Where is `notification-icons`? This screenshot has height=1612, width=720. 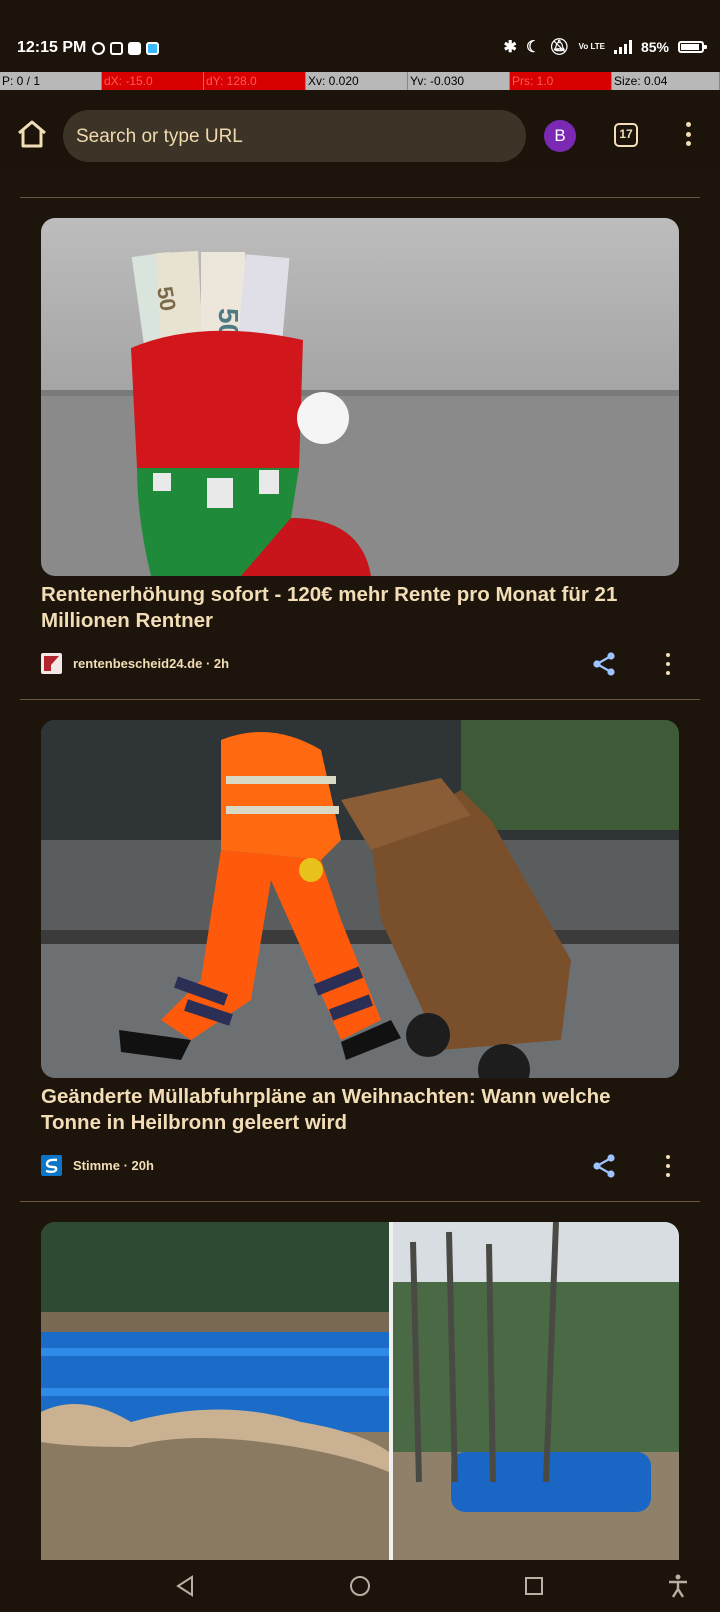 notification-icons is located at coordinates (125, 48).